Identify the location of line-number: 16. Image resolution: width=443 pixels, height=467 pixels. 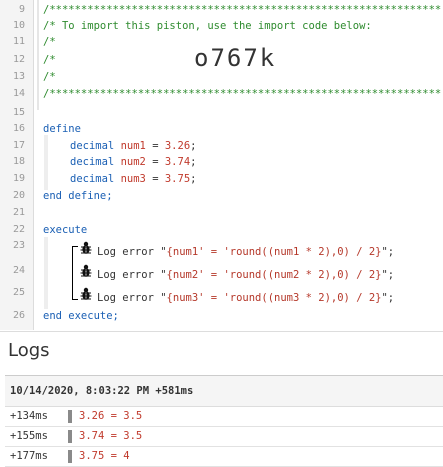
(18, 128).